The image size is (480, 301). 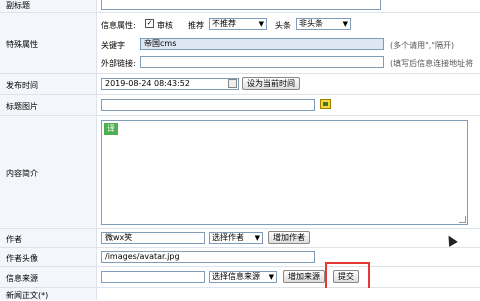 What do you see at coordinates (165, 25) in the screenshot?
I see `audit-label: 审核` at bounding box center [165, 25].